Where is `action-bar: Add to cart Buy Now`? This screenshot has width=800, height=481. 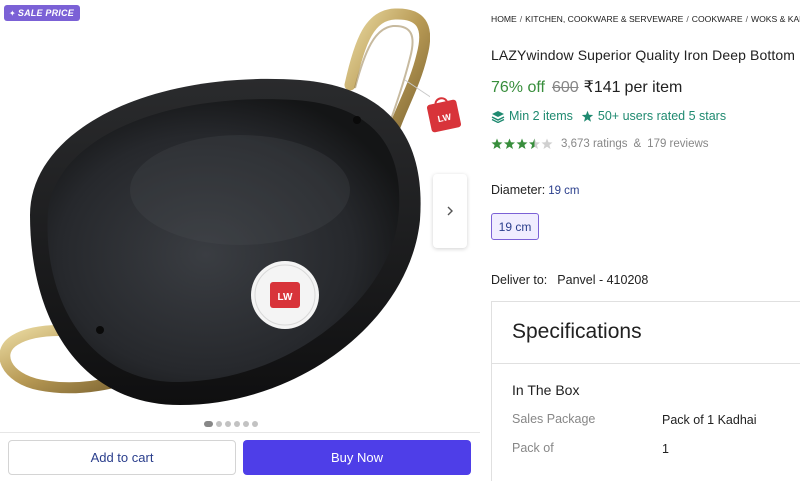 action-bar: Add to cart Buy Now is located at coordinates (240, 456).